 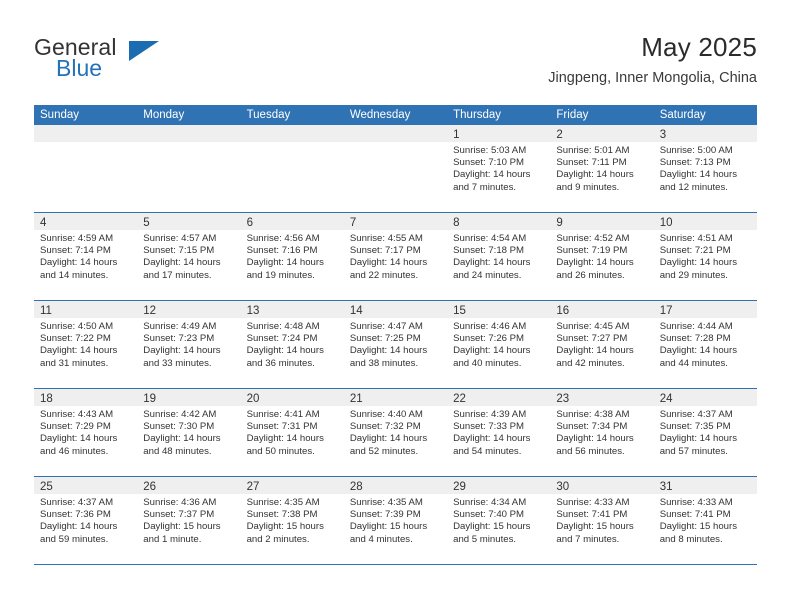 I want to click on sunset-line: Sunset: 7:28 PM, so click(x=695, y=339).